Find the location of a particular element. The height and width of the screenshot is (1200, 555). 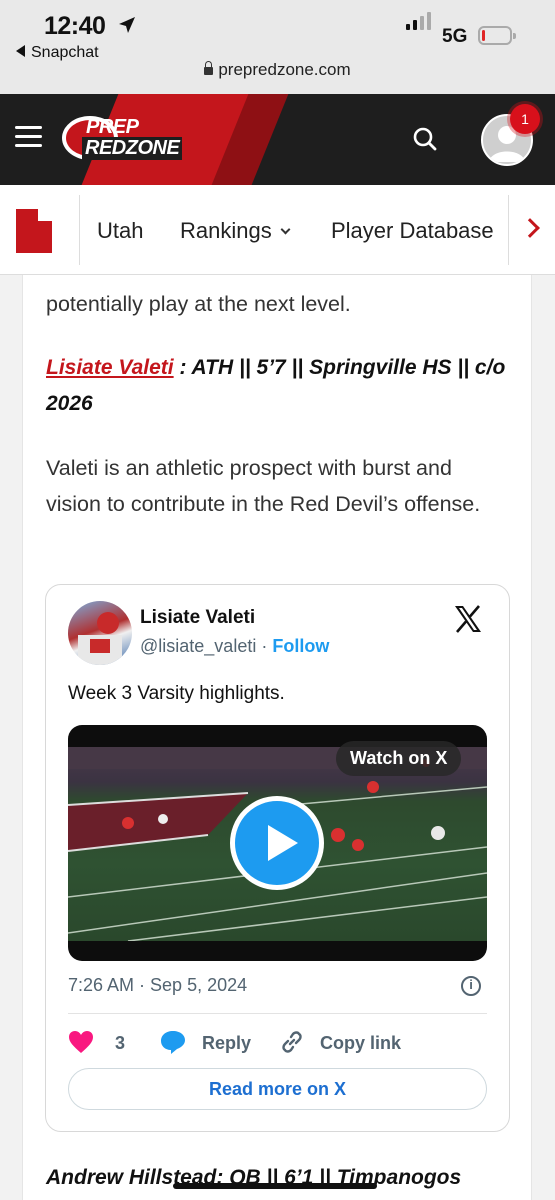

tweet-author-handle-row: @lisiate_valeti · Follow is located at coordinates (234, 646).